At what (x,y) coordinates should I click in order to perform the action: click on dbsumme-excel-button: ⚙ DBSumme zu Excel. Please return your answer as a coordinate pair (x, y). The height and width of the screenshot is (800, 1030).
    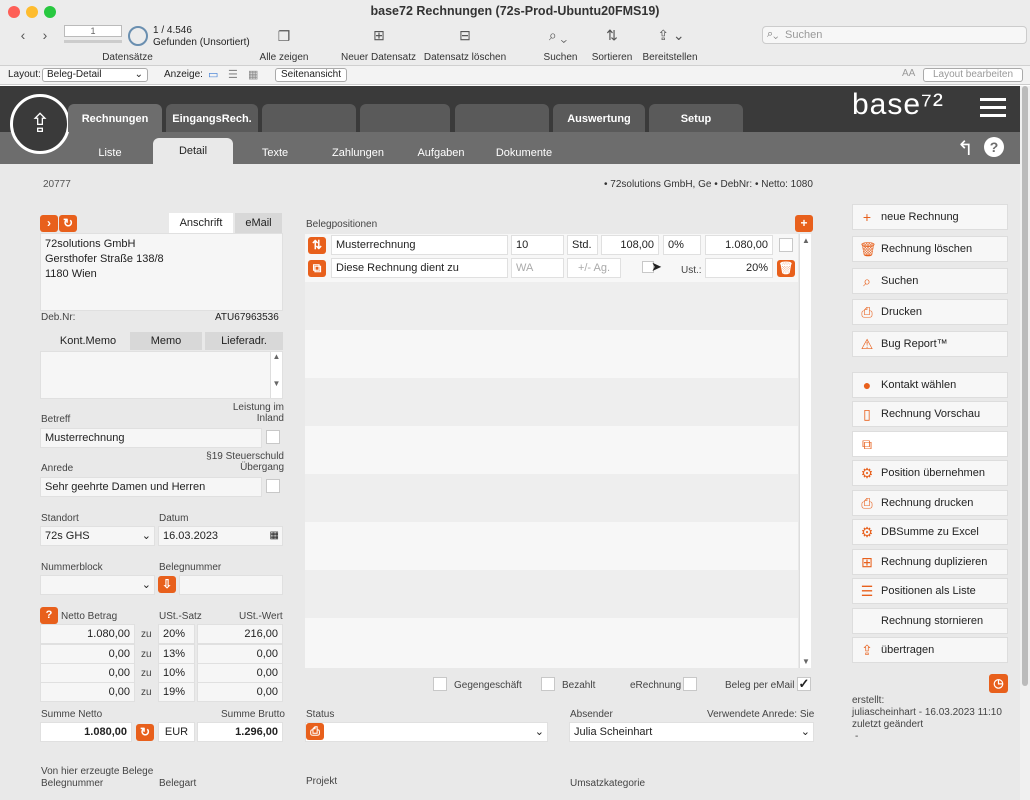
    Looking at the image, I should click on (930, 532).